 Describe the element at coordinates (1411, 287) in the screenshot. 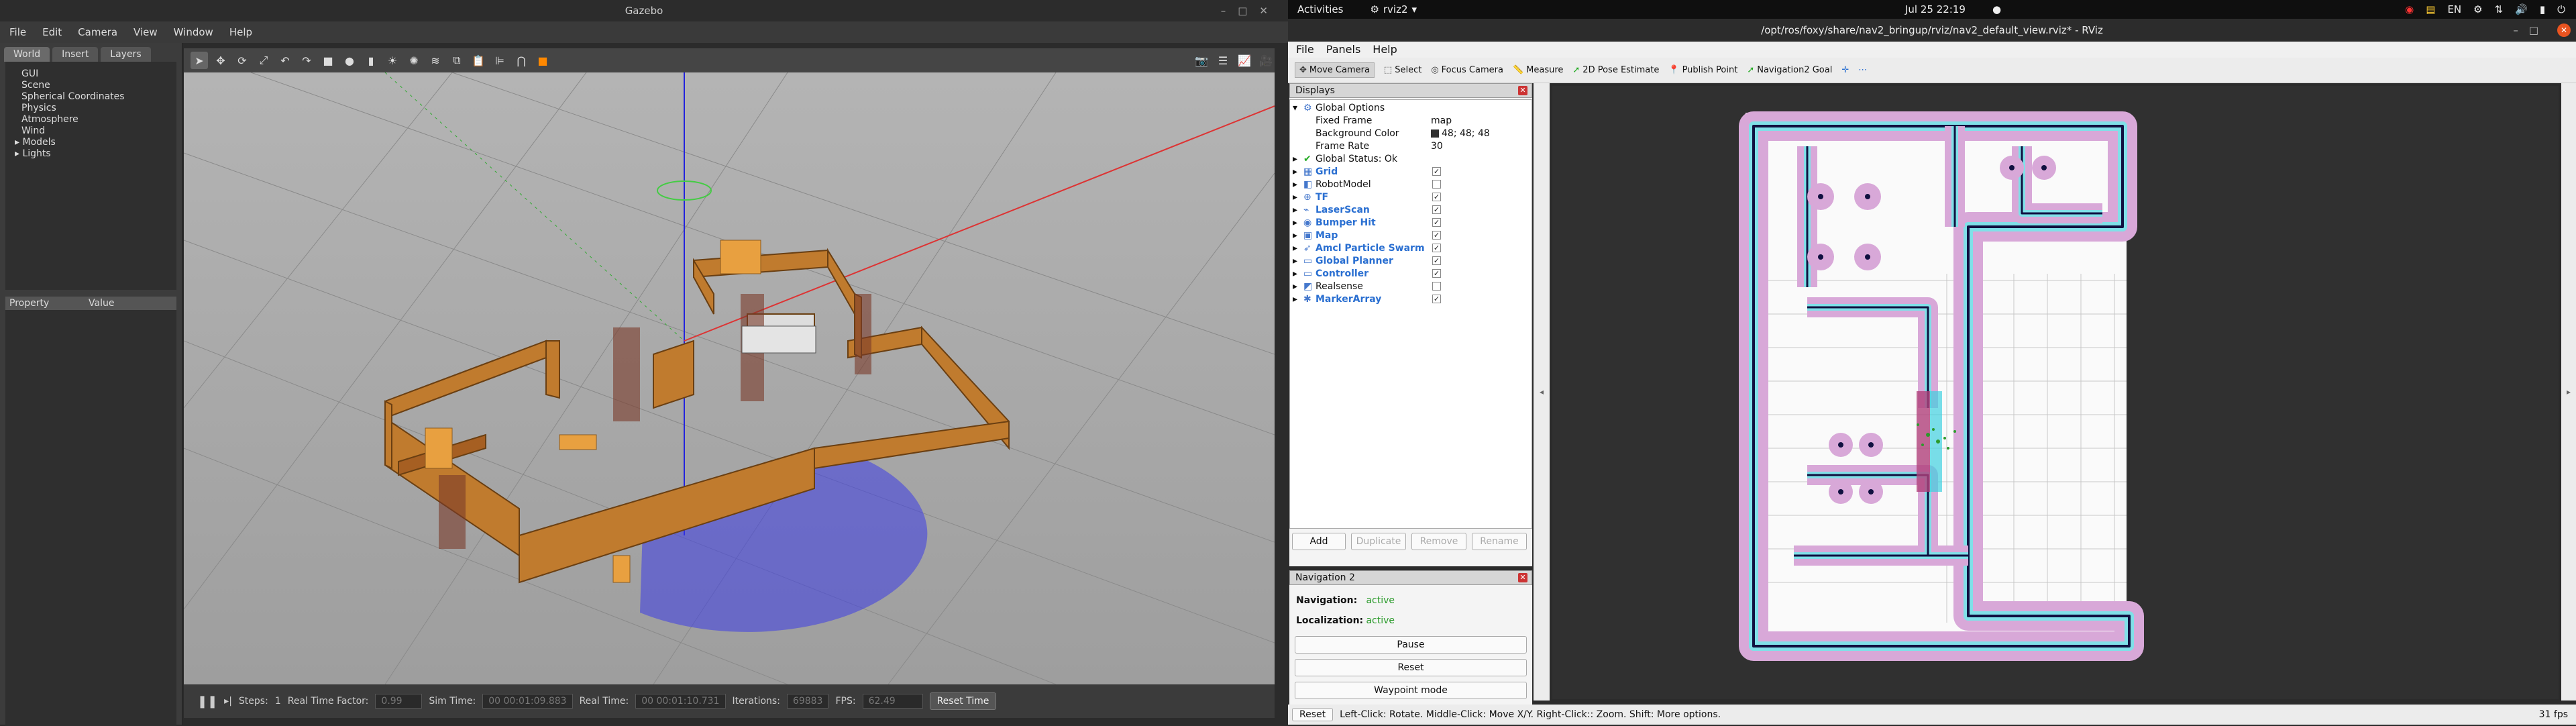

I see `display-row-realsense: ▸ ◩ Realsense` at that location.